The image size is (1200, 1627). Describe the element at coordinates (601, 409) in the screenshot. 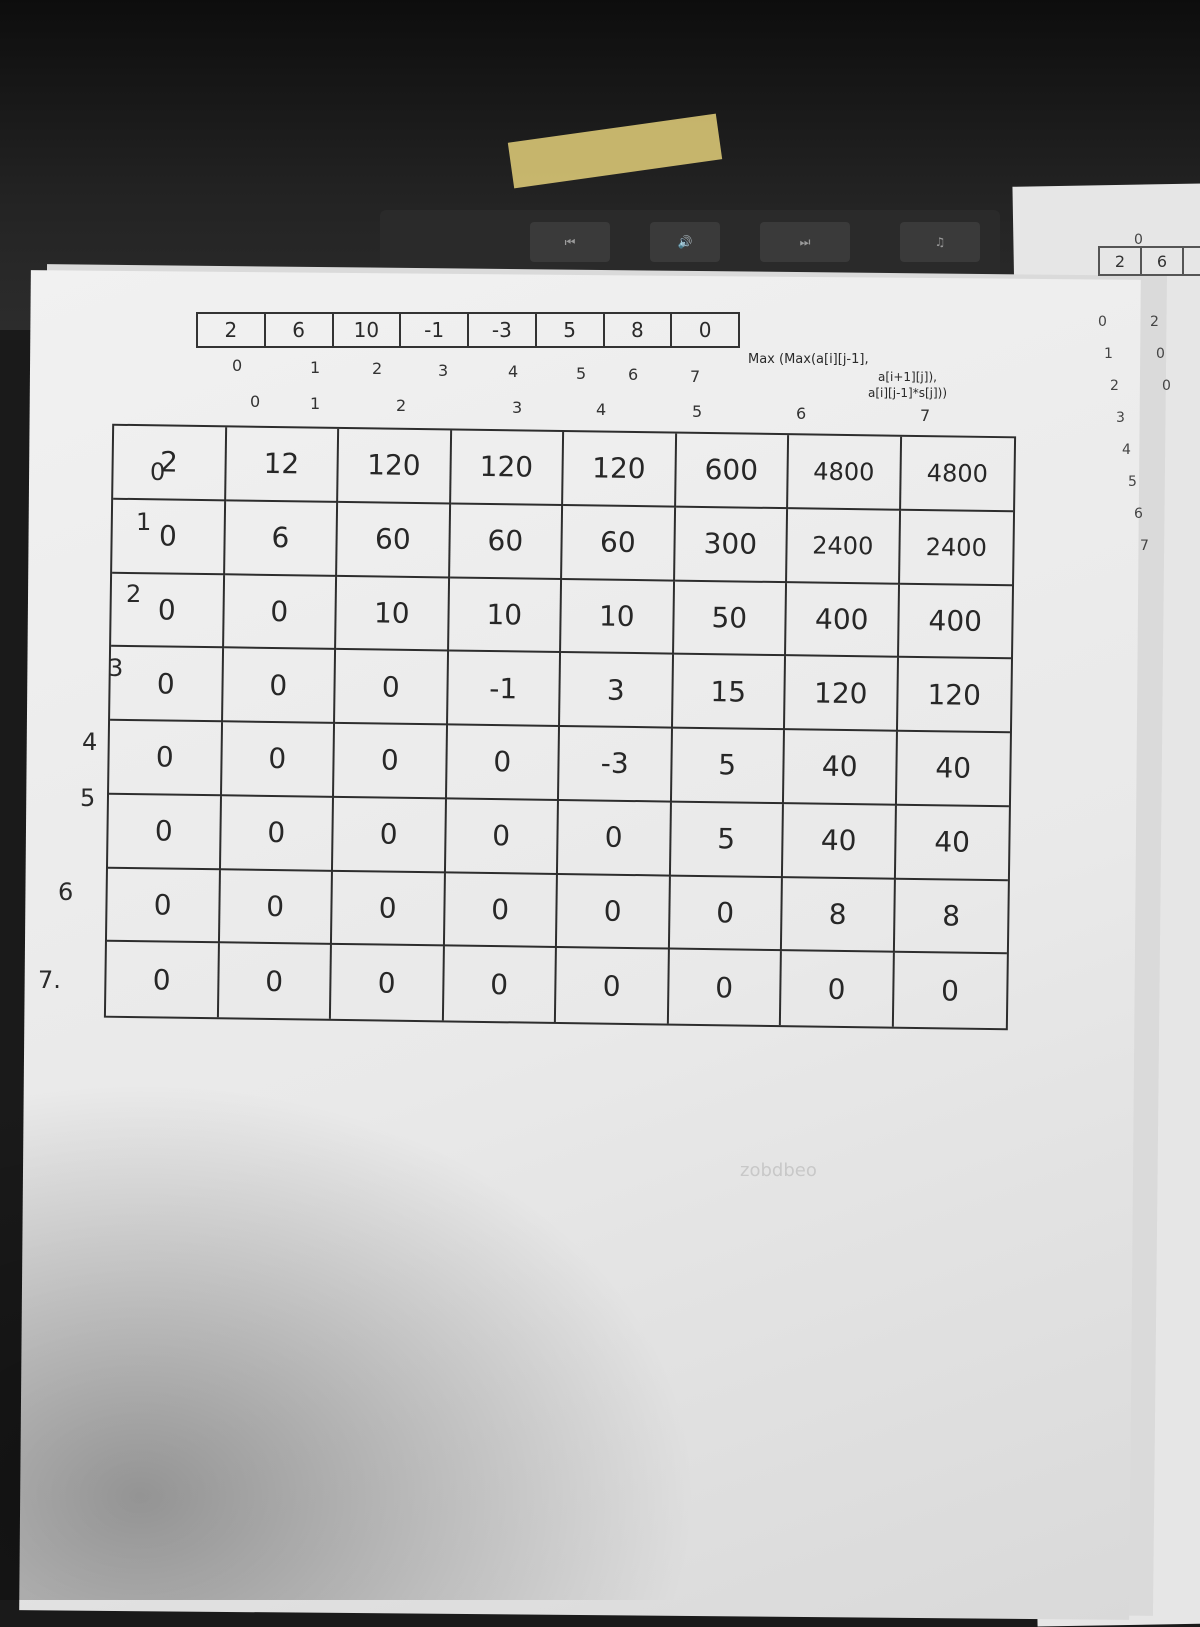

I see `column-label: 4` at that location.